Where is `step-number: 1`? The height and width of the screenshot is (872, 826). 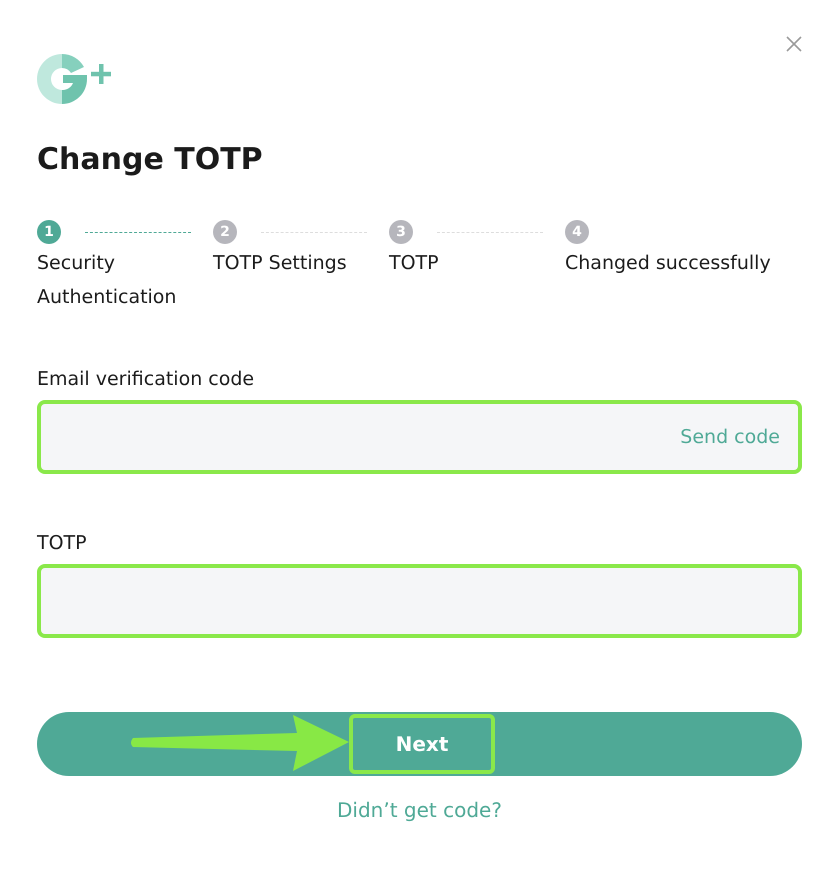 step-number: 1 is located at coordinates (49, 232).